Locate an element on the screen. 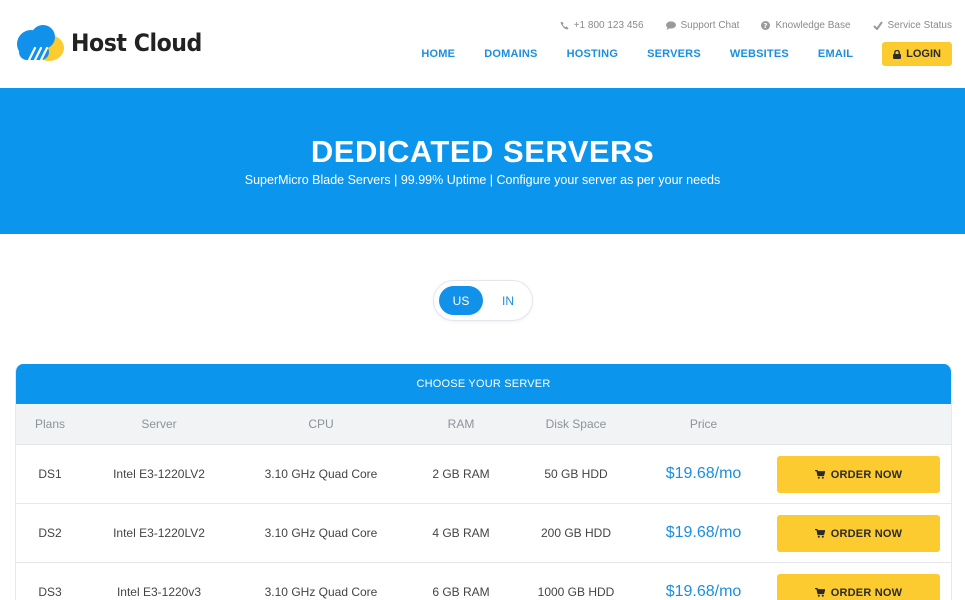  topbar-phone: +1 800 123 456 is located at coordinates (602, 25).